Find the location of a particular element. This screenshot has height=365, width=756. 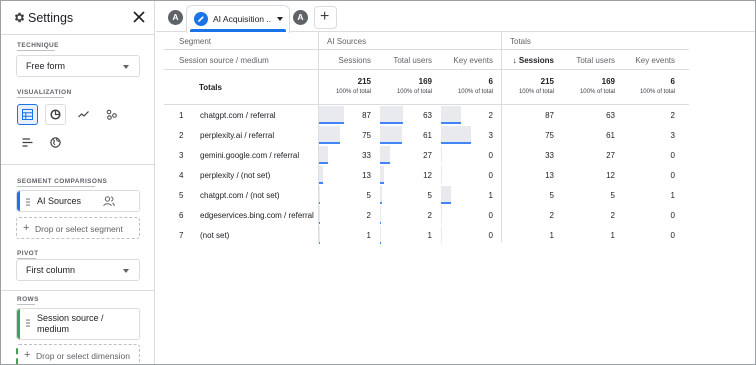

key-events-cell: 1 is located at coordinates (490, 195).